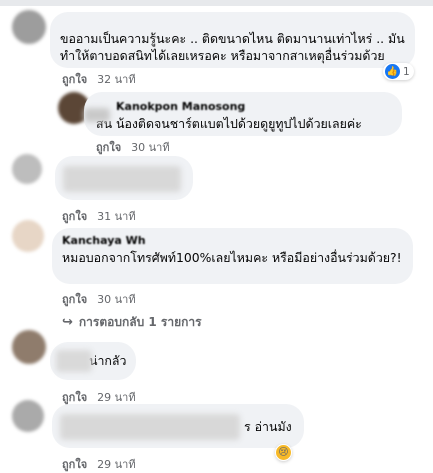  I want to click on reaction-count: 😢, so click(283, 452).